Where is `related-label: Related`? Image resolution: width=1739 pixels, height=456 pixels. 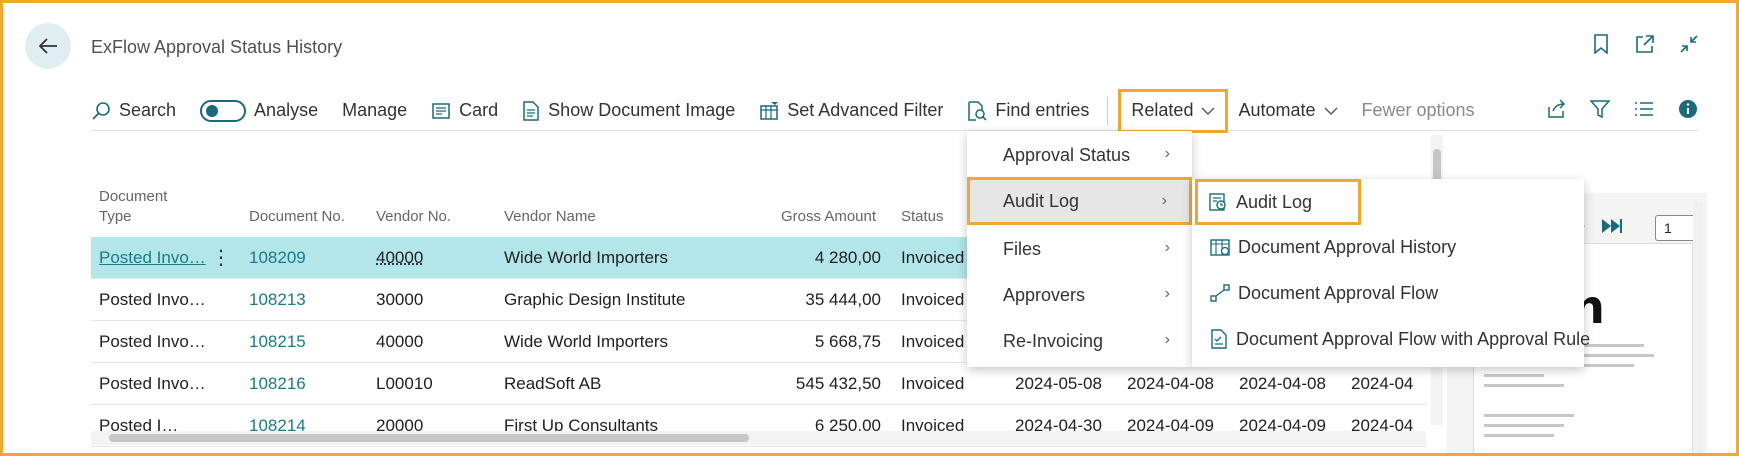 related-label: Related is located at coordinates (1162, 110).